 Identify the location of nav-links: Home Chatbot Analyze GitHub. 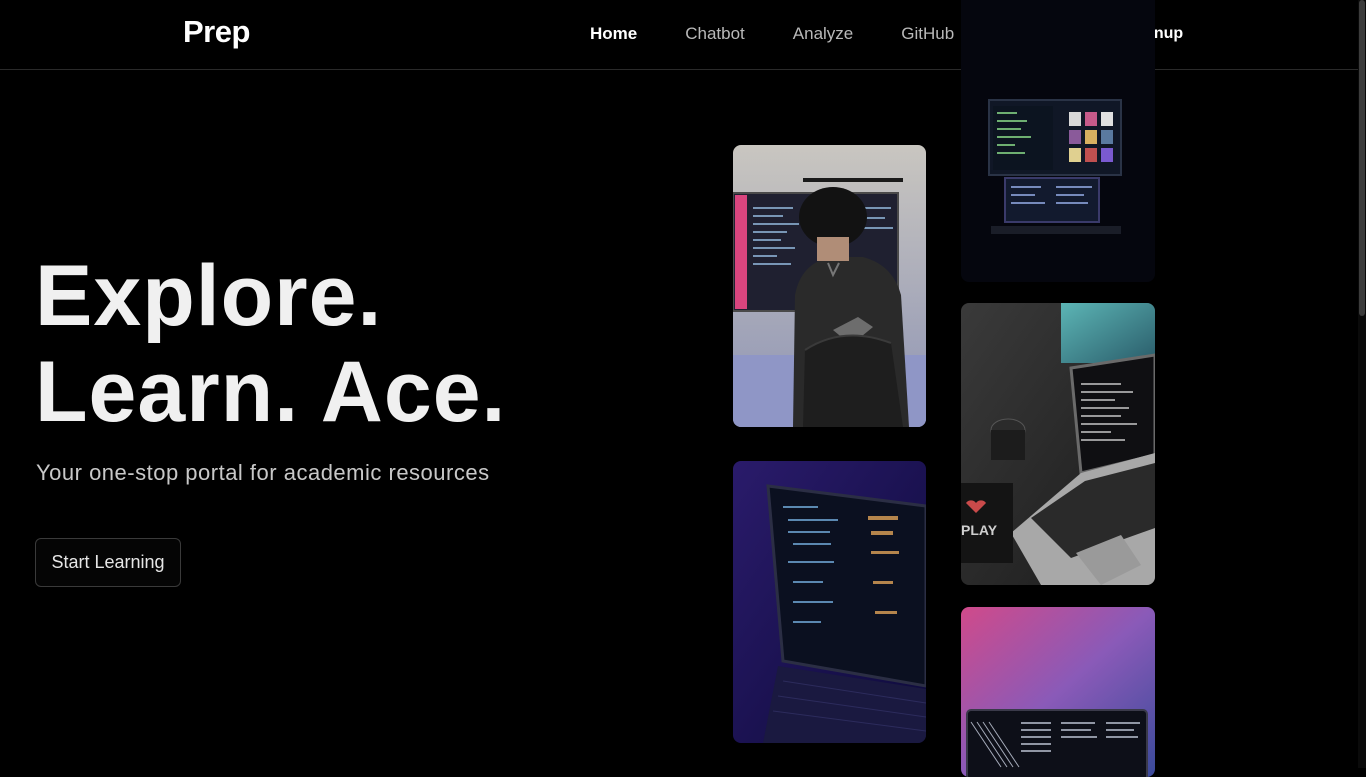
(796, 34).